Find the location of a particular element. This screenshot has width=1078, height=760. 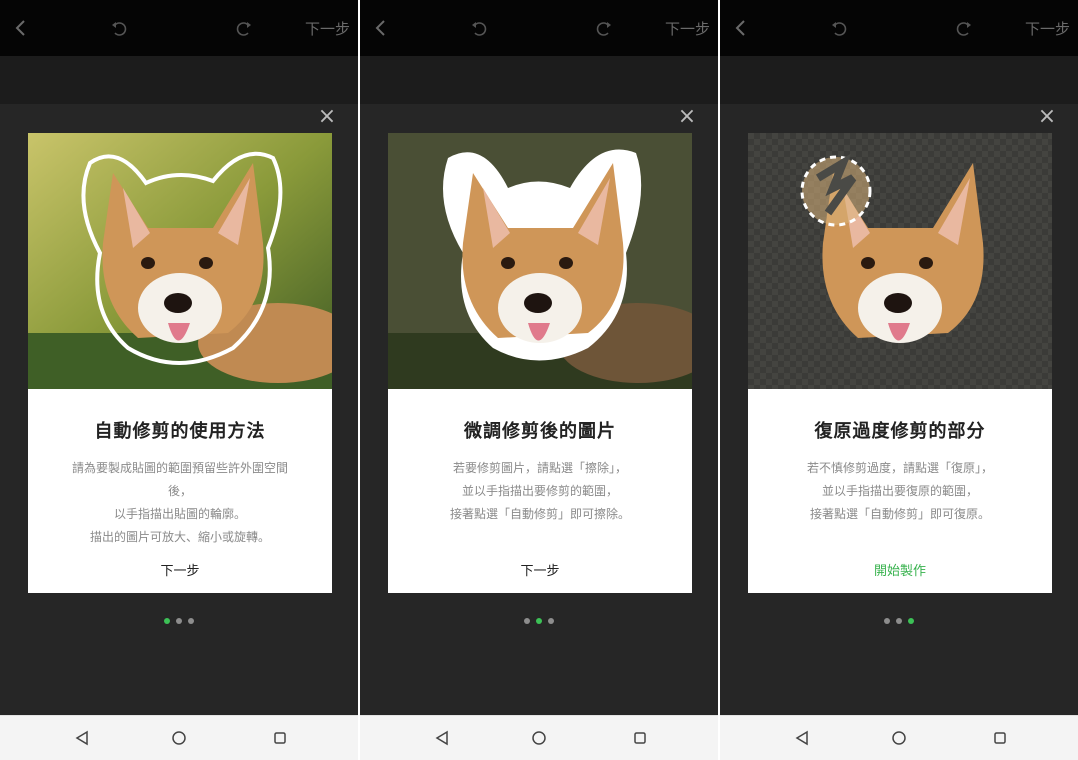

card-line: 請為要製成貼圖的範圍預留些許外圍空間 is located at coordinates (179, 468).